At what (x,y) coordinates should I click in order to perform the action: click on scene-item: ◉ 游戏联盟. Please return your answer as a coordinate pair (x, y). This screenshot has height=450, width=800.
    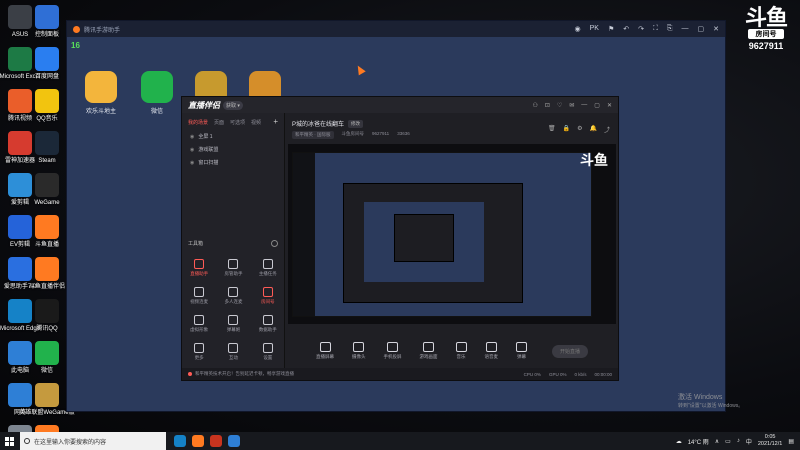
    Looking at the image, I should click on (233, 149).